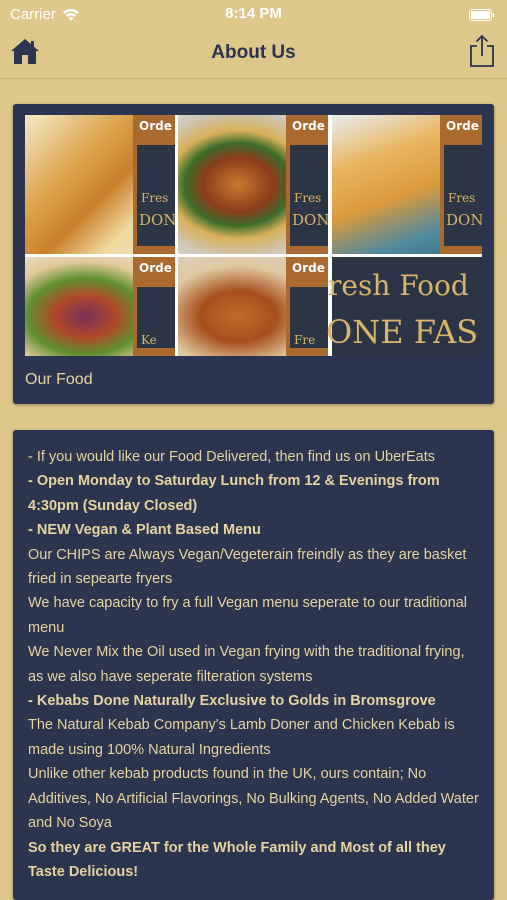 This screenshot has height=900, width=507. What do you see at coordinates (407, 184) in the screenshot?
I see `garlic-bread-photo: Orde Fres DON` at bounding box center [407, 184].